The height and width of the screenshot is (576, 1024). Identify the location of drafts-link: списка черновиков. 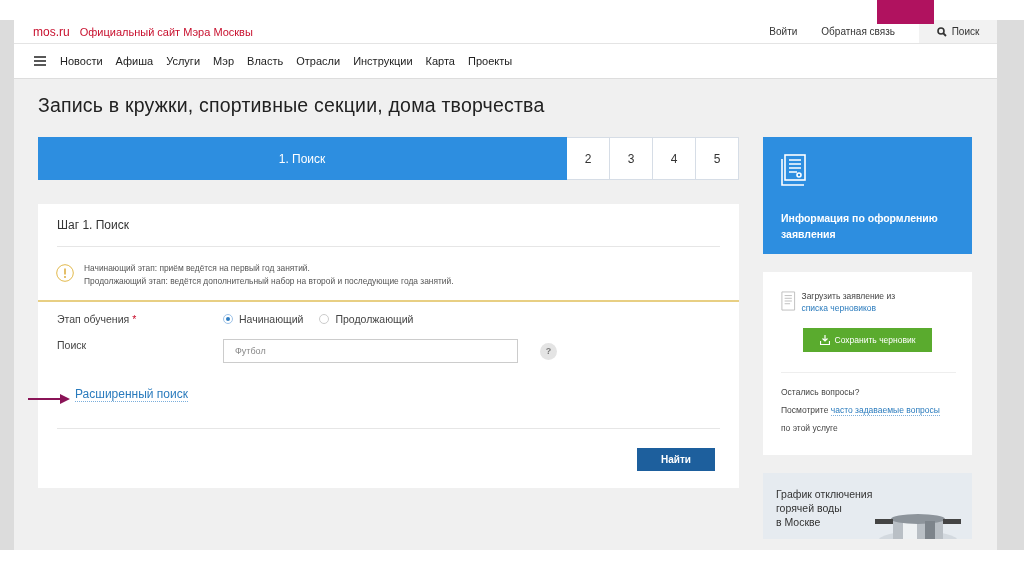
(838, 308).